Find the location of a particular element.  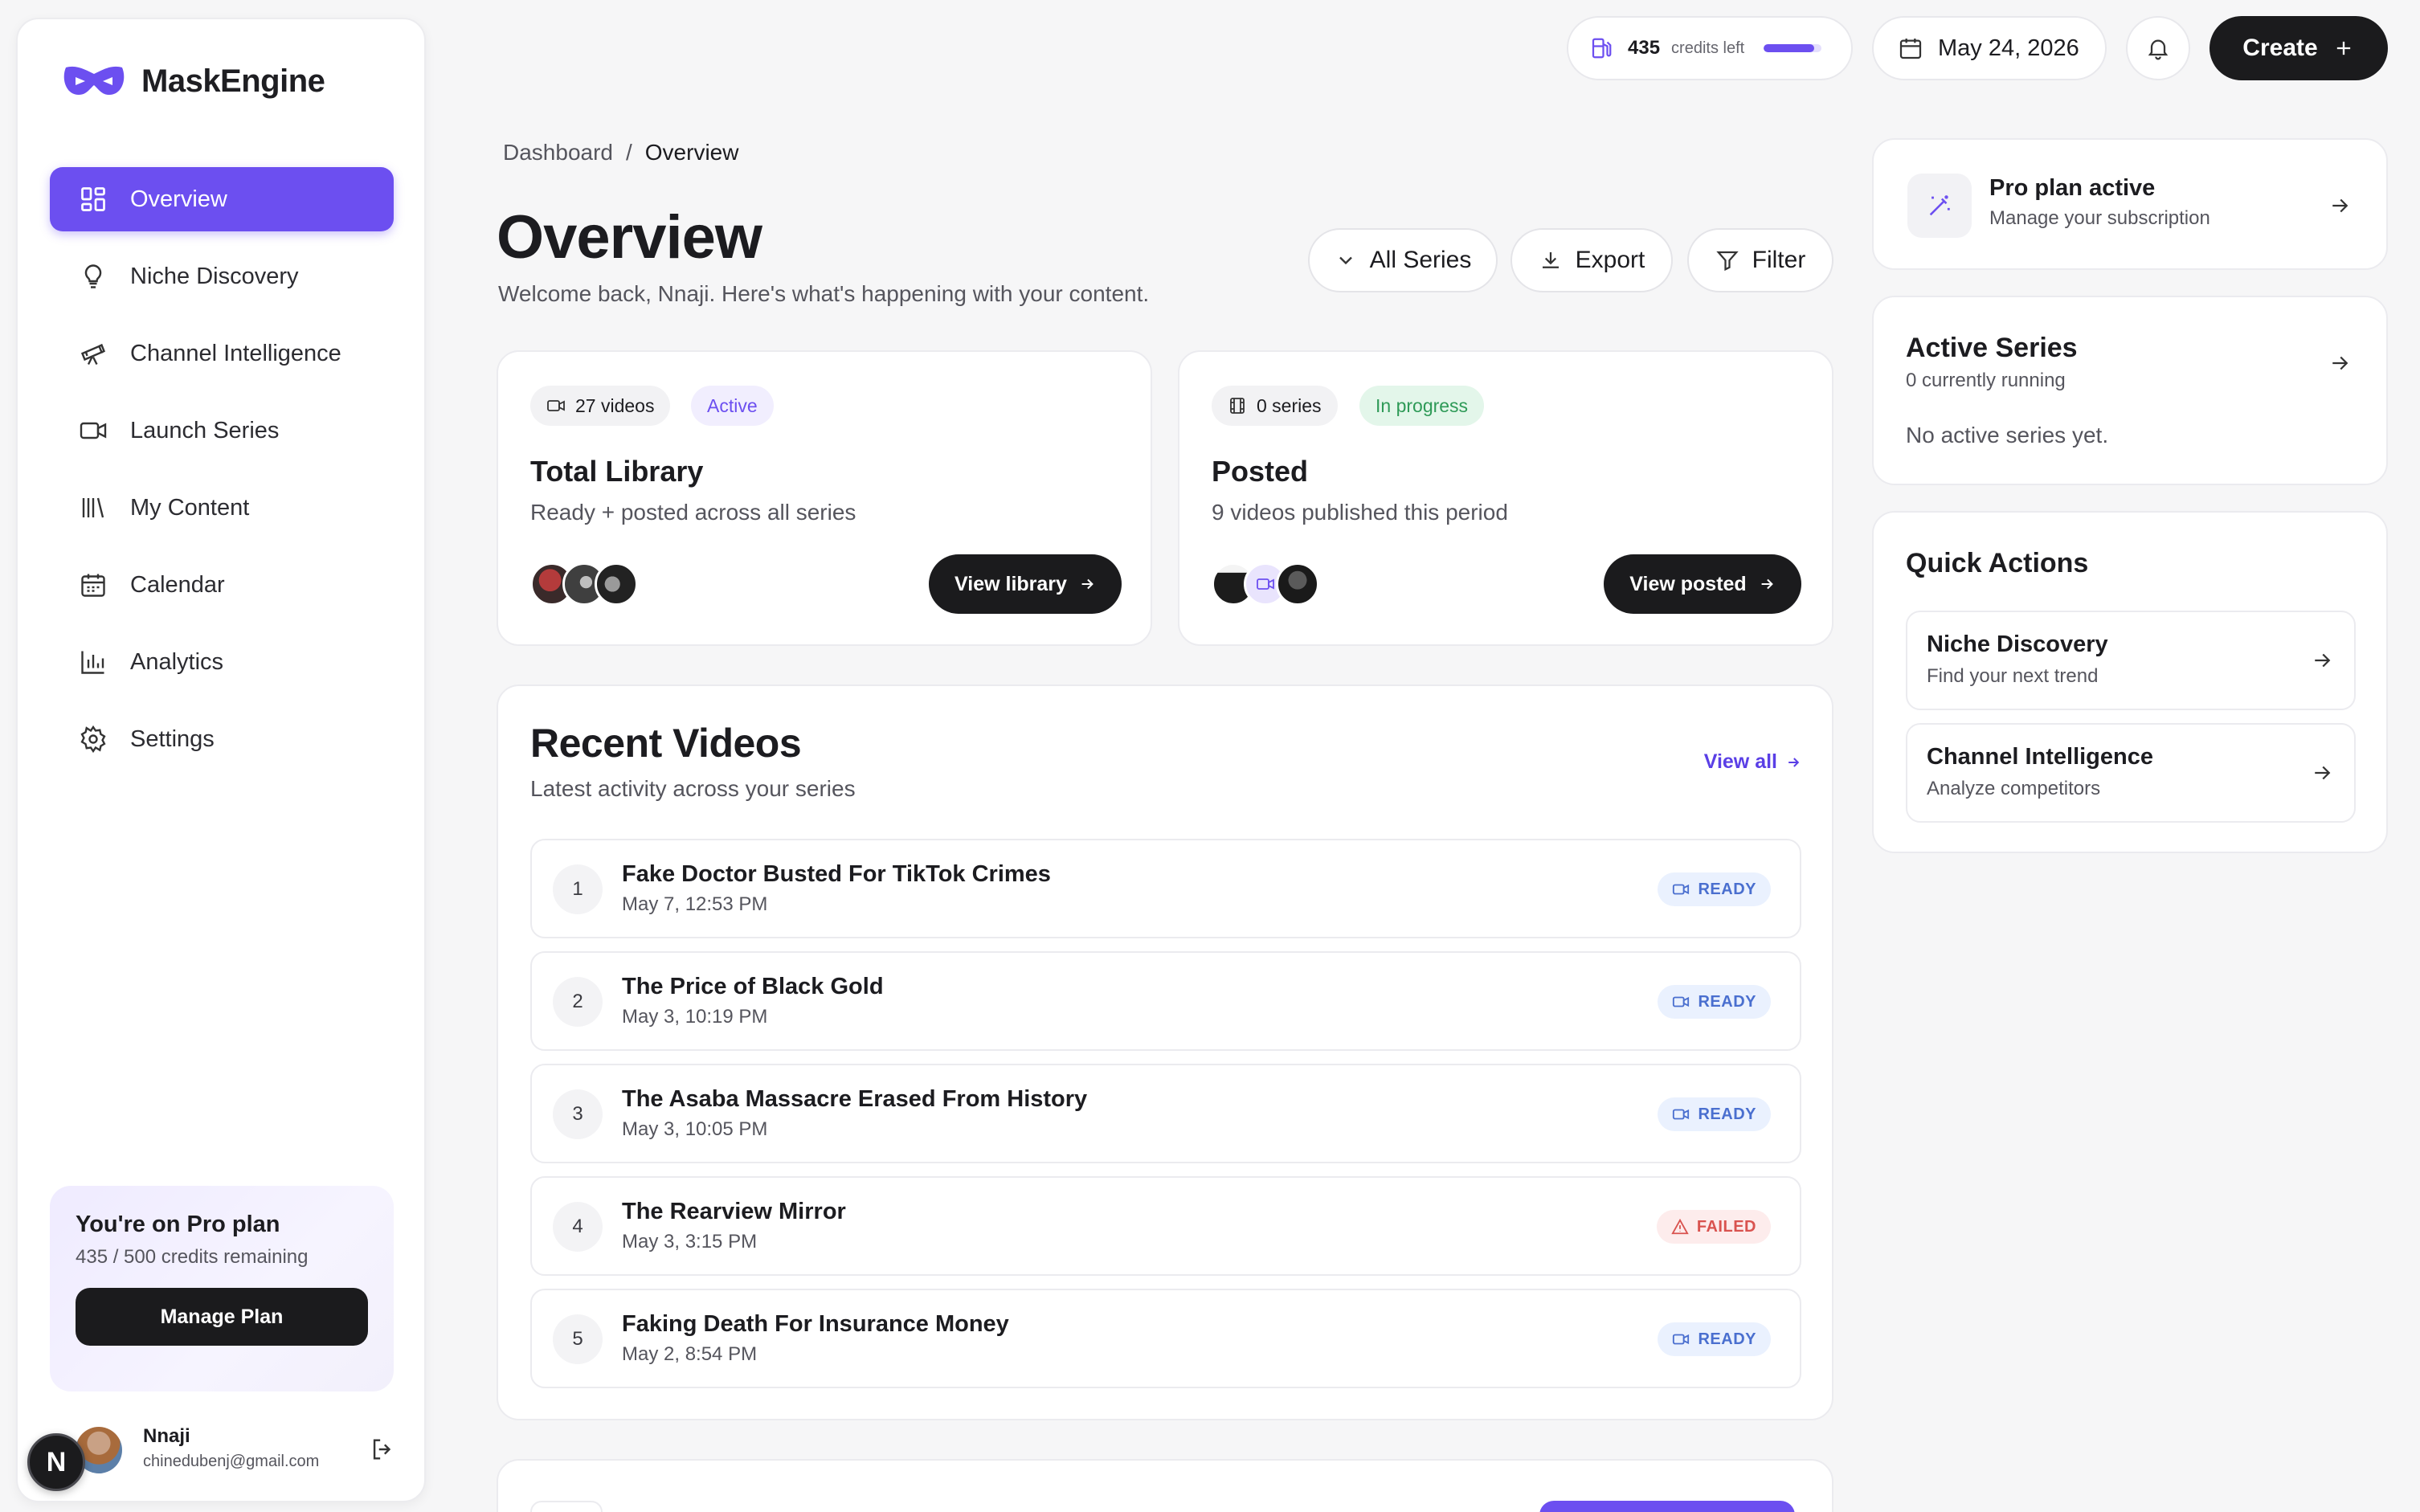

sidebar-item-launch-series: Launch Series is located at coordinates (222, 430).